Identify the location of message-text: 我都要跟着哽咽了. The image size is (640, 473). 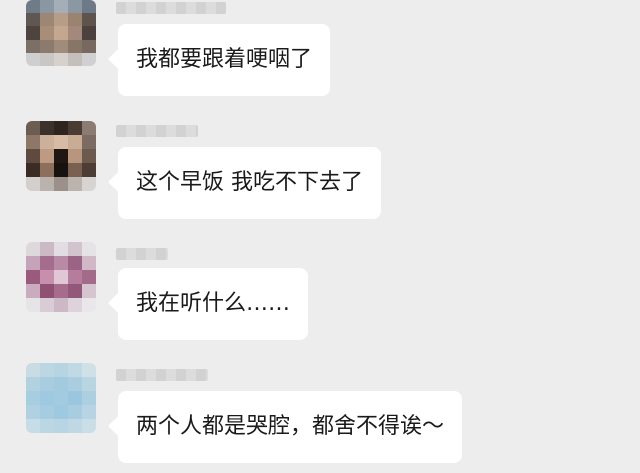
(224, 59).